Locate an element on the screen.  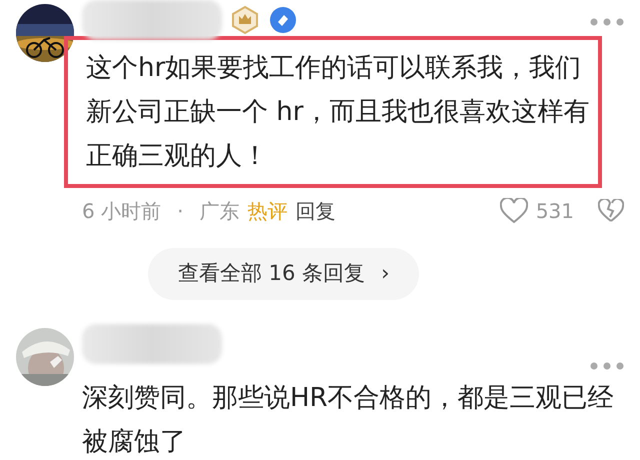
like-icon is located at coordinates (514, 211).